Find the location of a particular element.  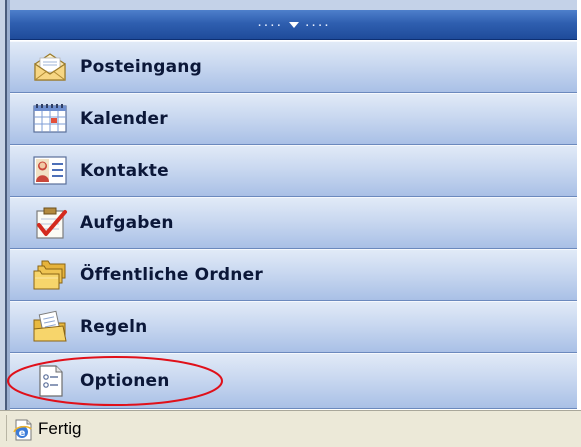

nav-label-posteingang: Posteingang is located at coordinates (141, 67).